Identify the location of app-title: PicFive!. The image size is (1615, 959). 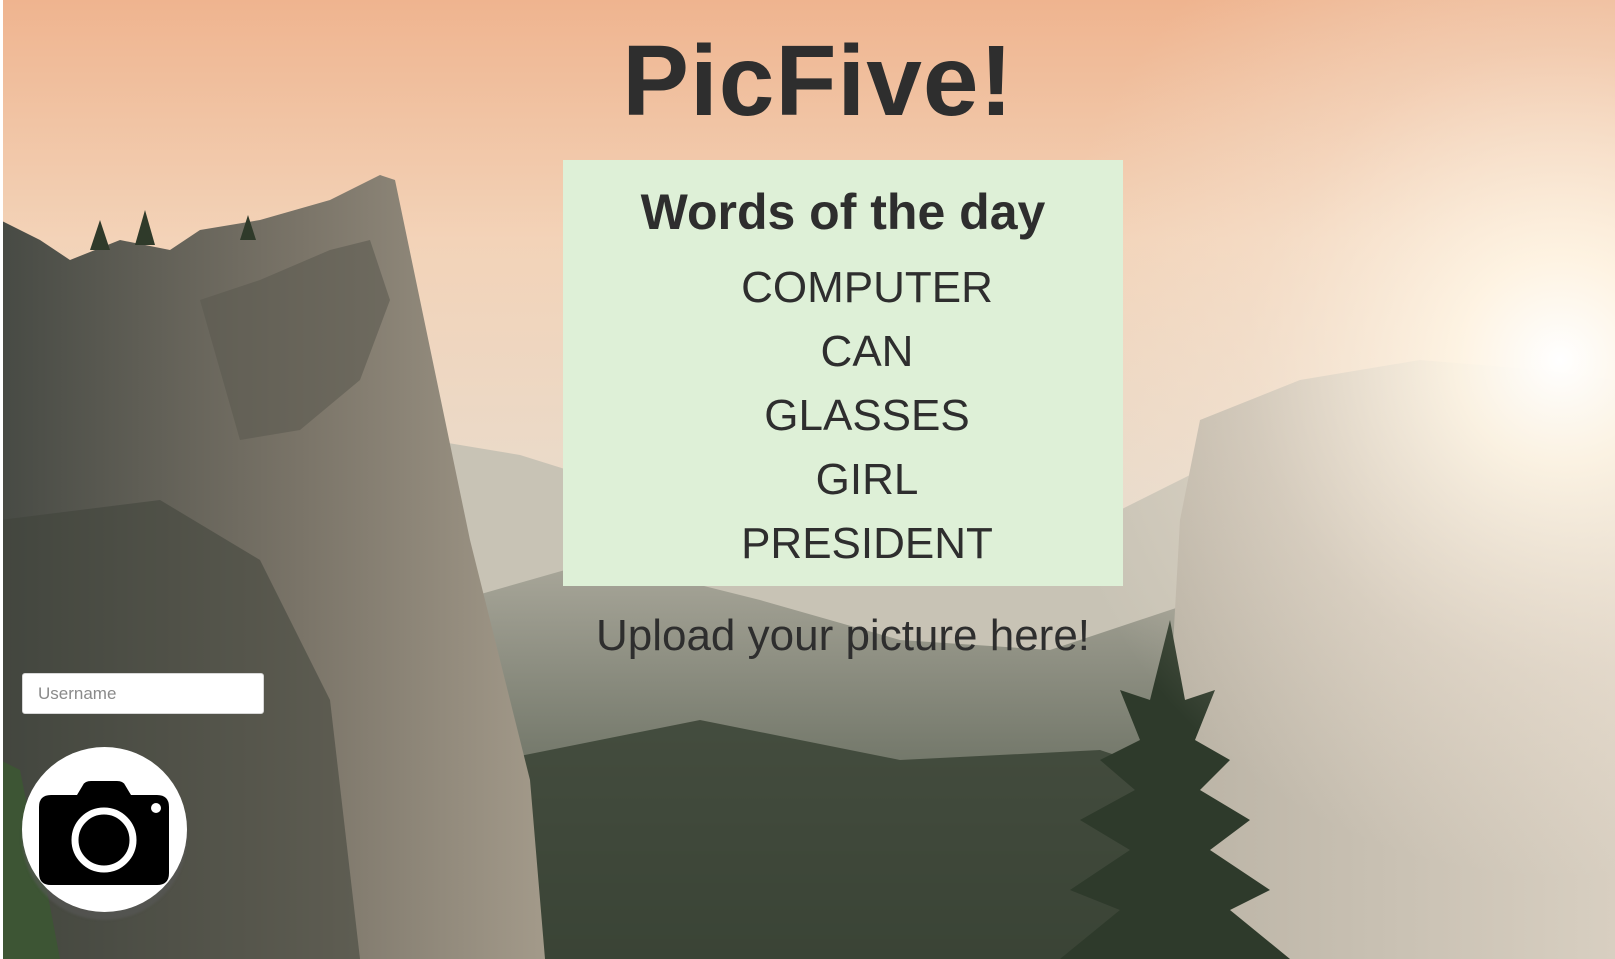
(818, 81).